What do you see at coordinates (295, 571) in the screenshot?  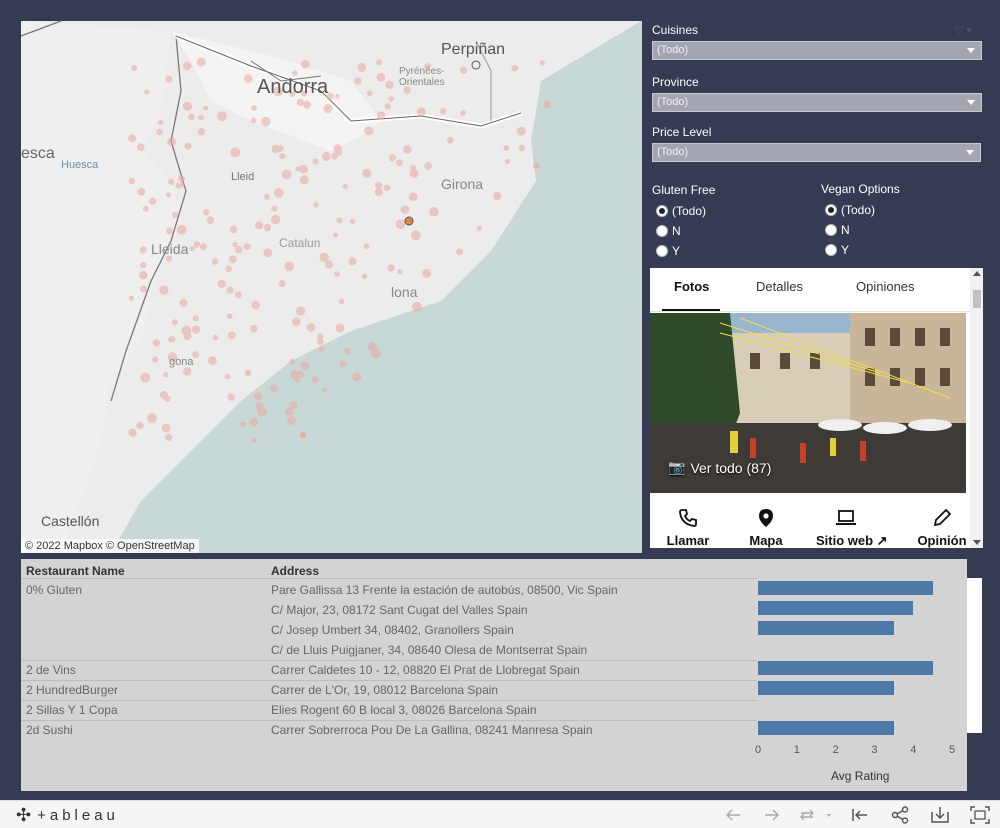 I see `column-header-address: Address` at bounding box center [295, 571].